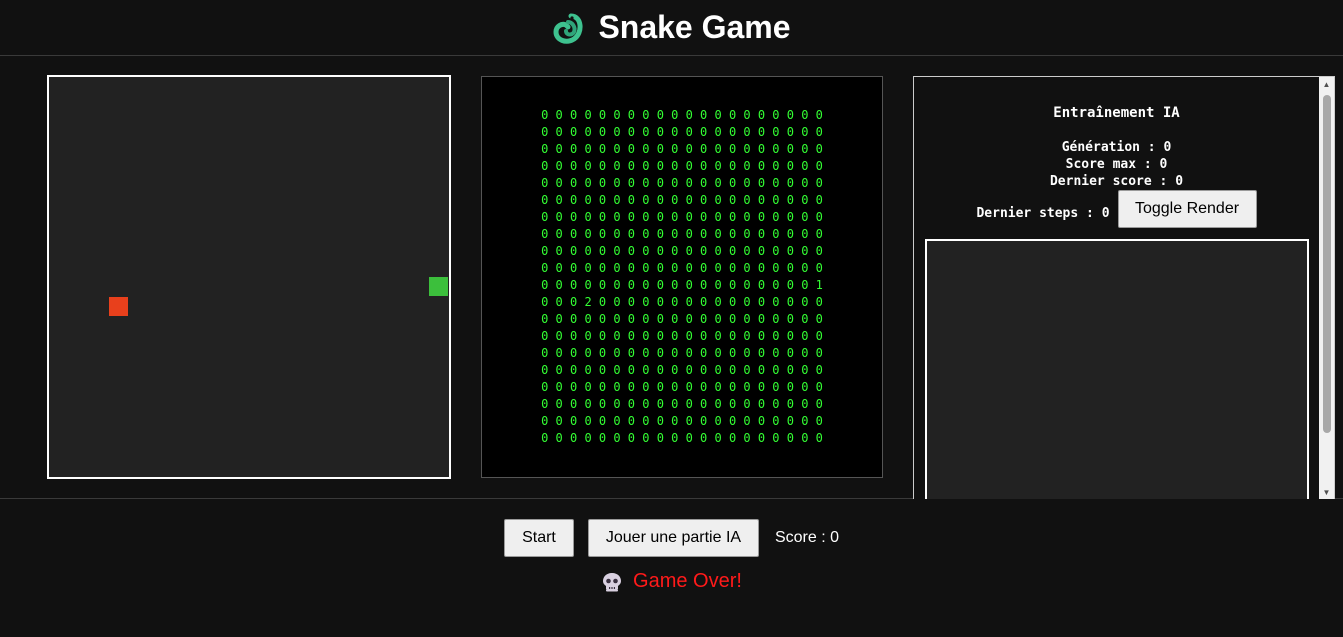  What do you see at coordinates (1116, 147) in the screenshot?
I see `generation-stat: Génération : 0` at bounding box center [1116, 147].